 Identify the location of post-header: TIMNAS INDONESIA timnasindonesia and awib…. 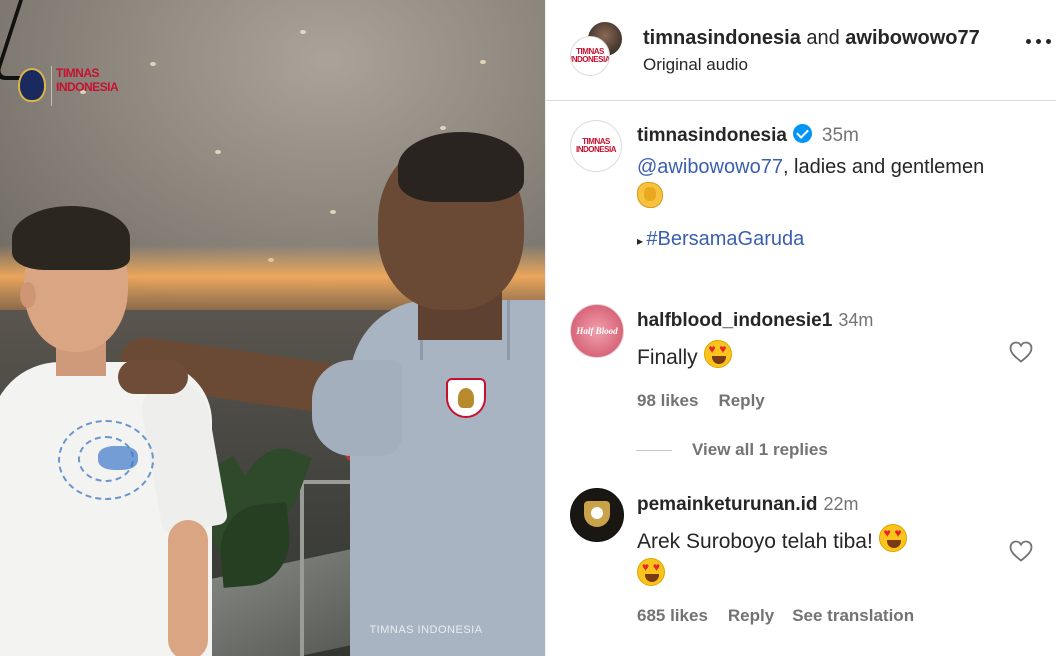
(801, 50).